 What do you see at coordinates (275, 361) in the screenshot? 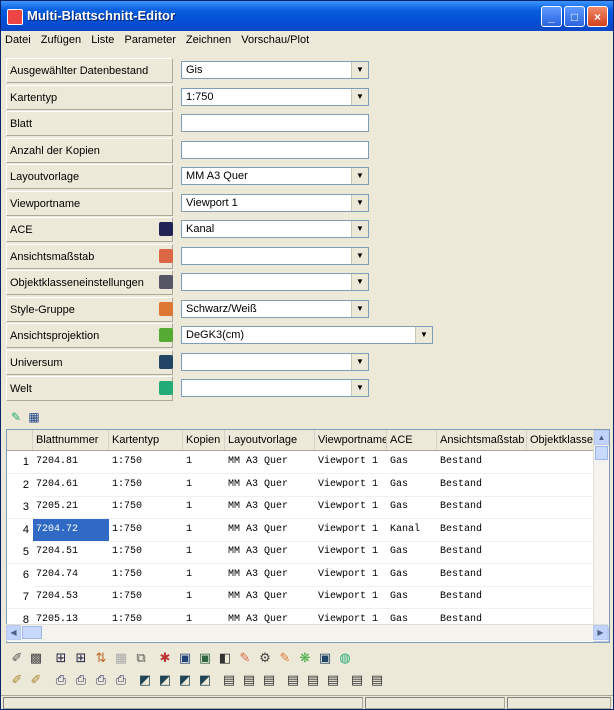
I see `field-dropdown-11: ▼` at bounding box center [275, 361].